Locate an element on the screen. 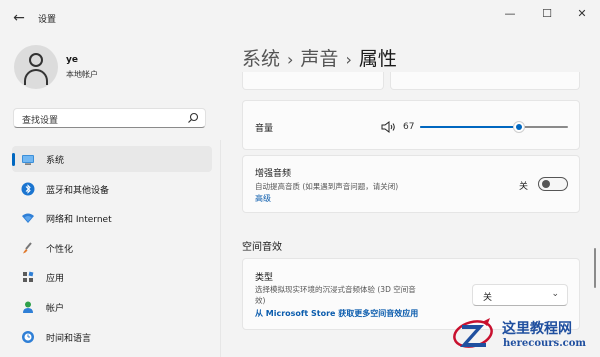 Image resolution: width=600 pixels, height=357 pixels. scrollbar is located at coordinates (595, 268).